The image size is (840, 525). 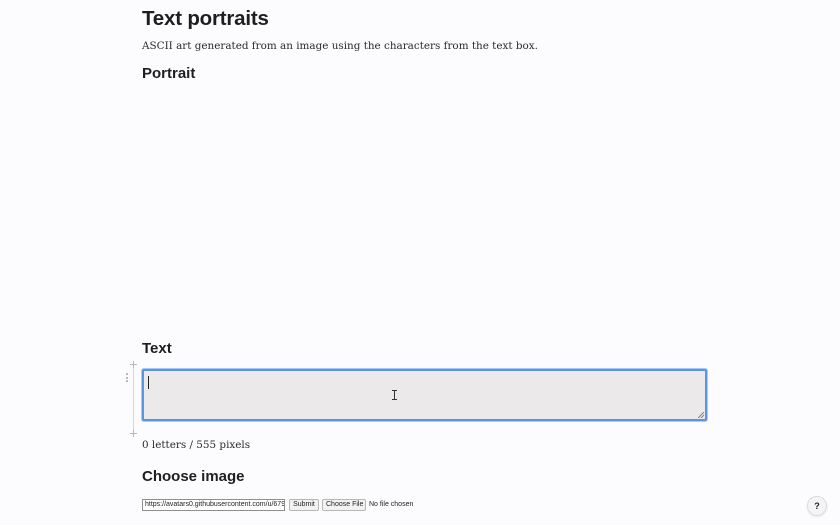 I want to click on resize-grip-icon, so click(x=701, y=415).